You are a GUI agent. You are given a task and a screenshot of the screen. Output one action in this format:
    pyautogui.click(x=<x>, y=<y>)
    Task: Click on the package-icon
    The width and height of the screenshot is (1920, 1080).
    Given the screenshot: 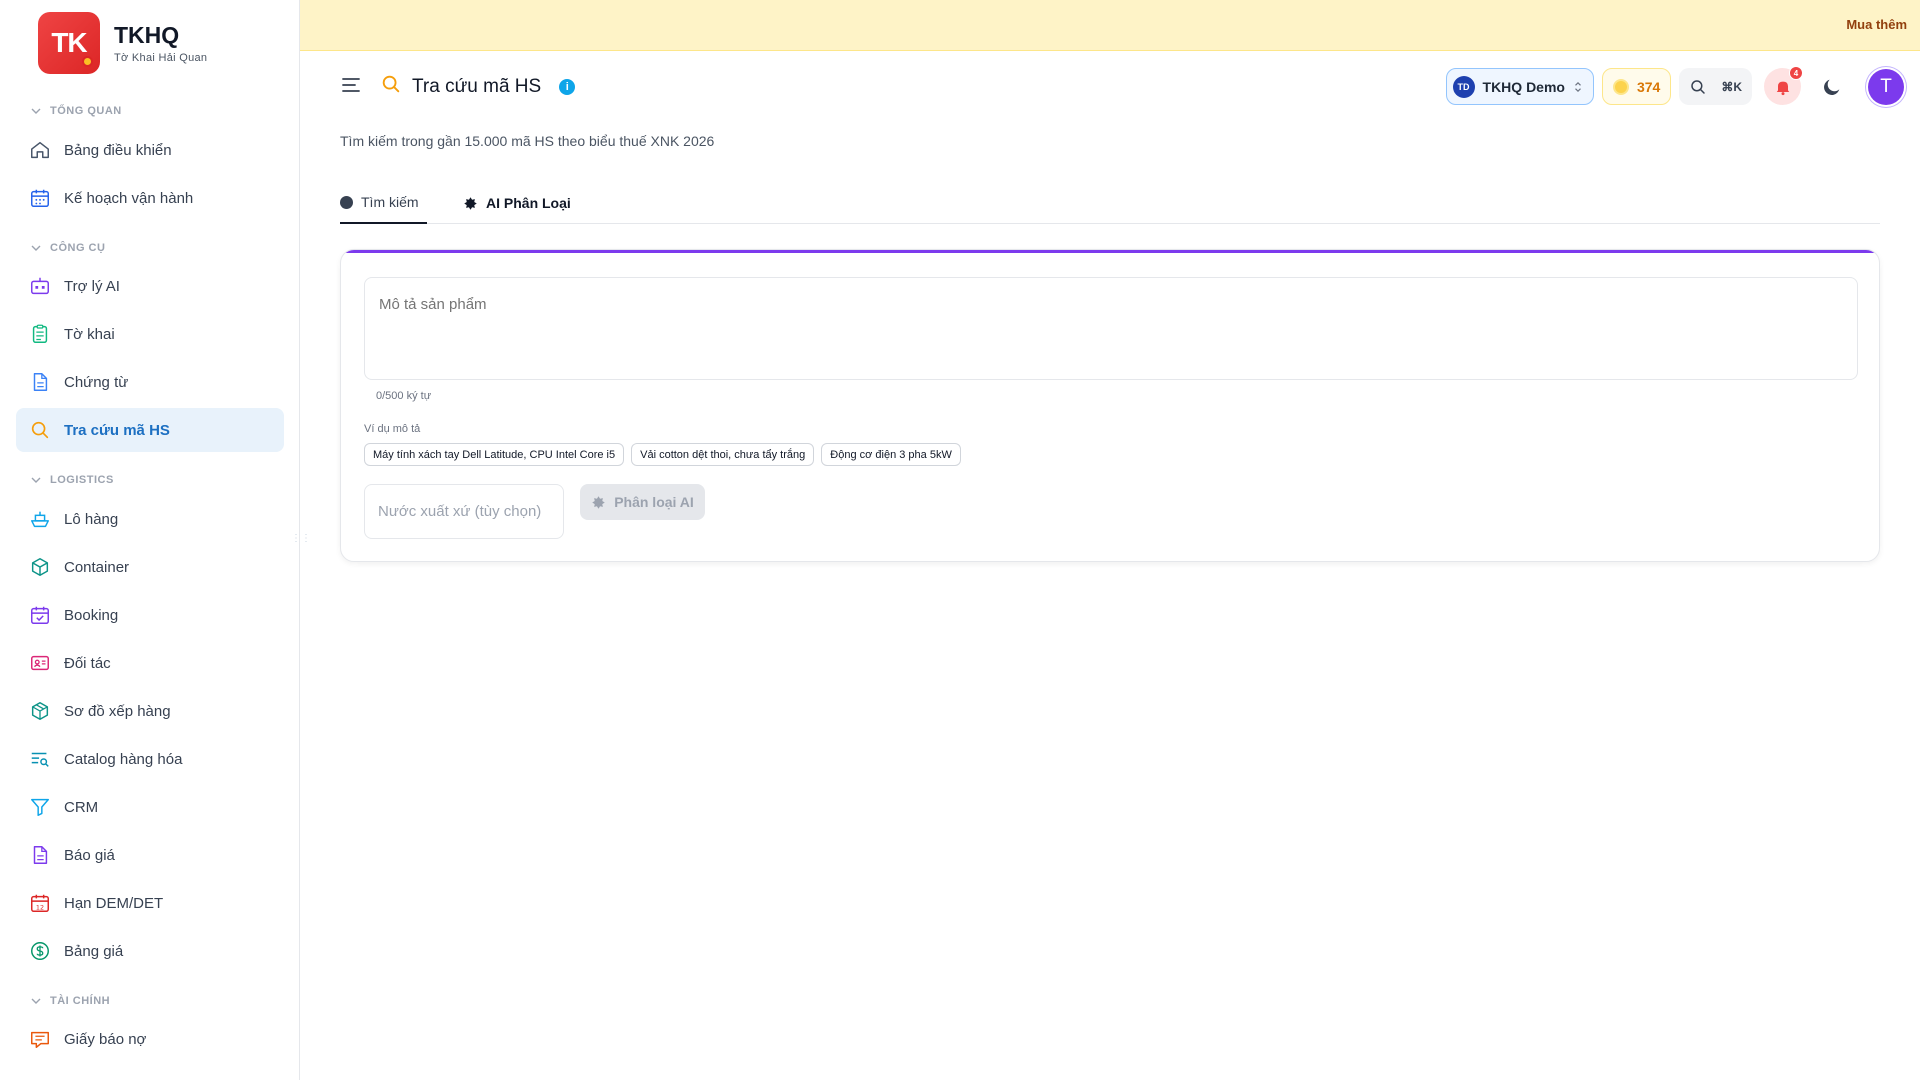 What is the action you would take?
    pyautogui.click(x=40, y=711)
    